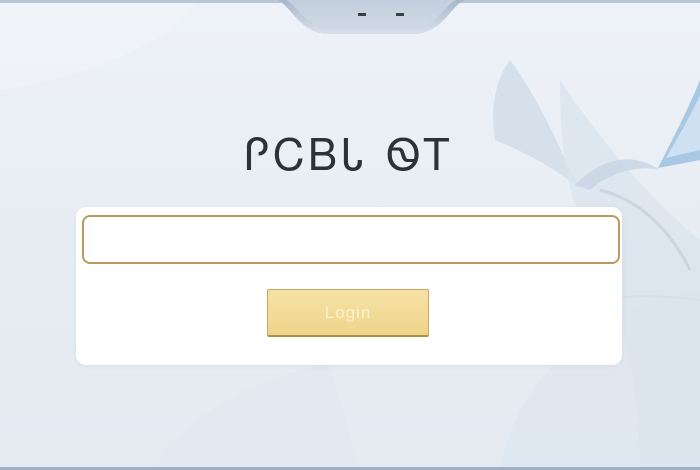 Image resolution: width=700 pixels, height=470 pixels. Describe the element at coordinates (362, 14) in the screenshot. I see `notch-dash-left` at that location.